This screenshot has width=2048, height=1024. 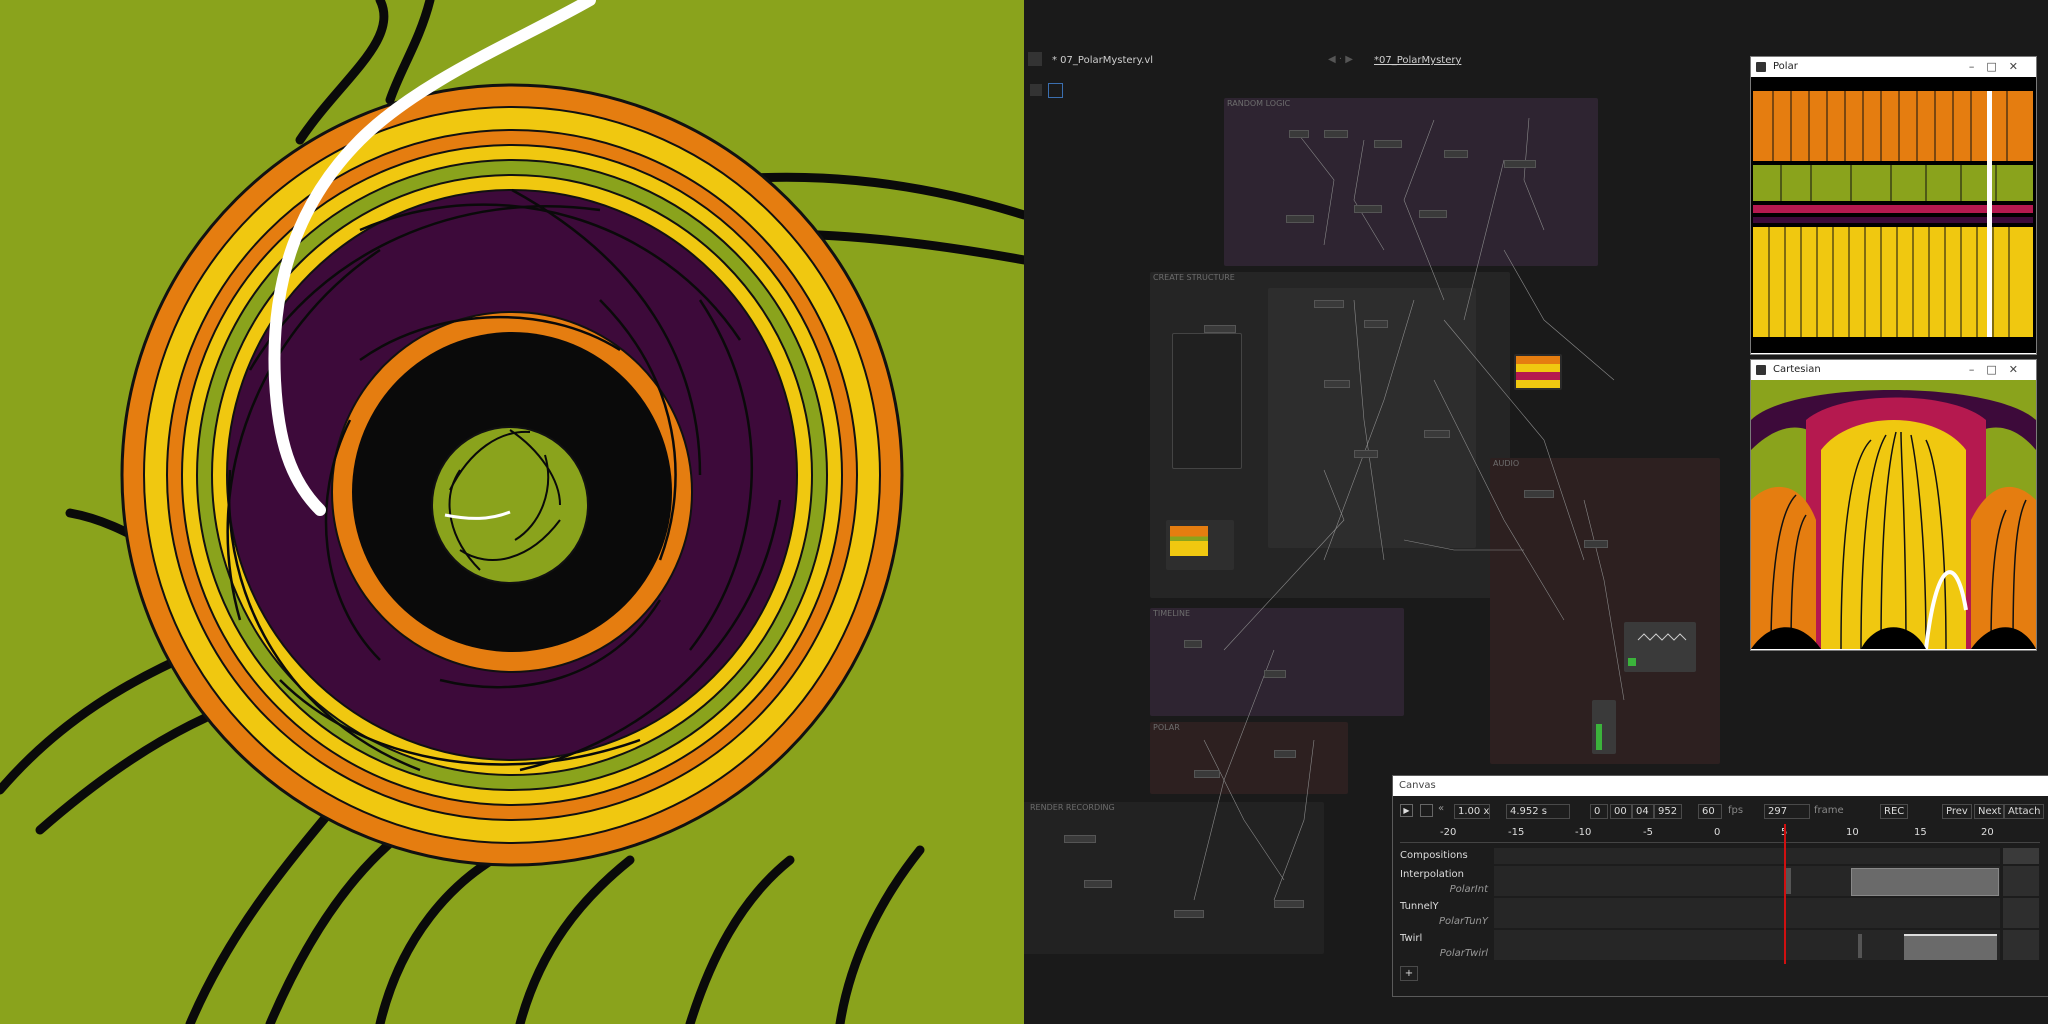 I want to click on ruler-tick: 15, so click(x=1920, y=832).